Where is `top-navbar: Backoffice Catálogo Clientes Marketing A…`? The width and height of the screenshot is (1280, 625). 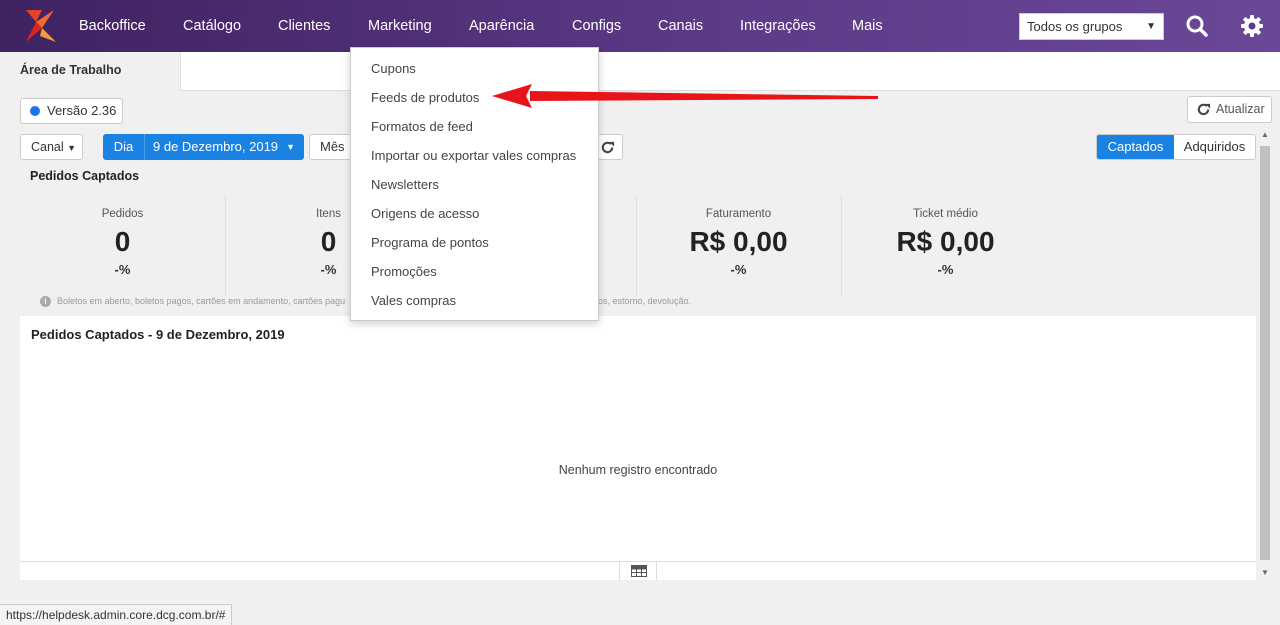
top-navbar: Backoffice Catálogo Clientes Marketing A… is located at coordinates (640, 26).